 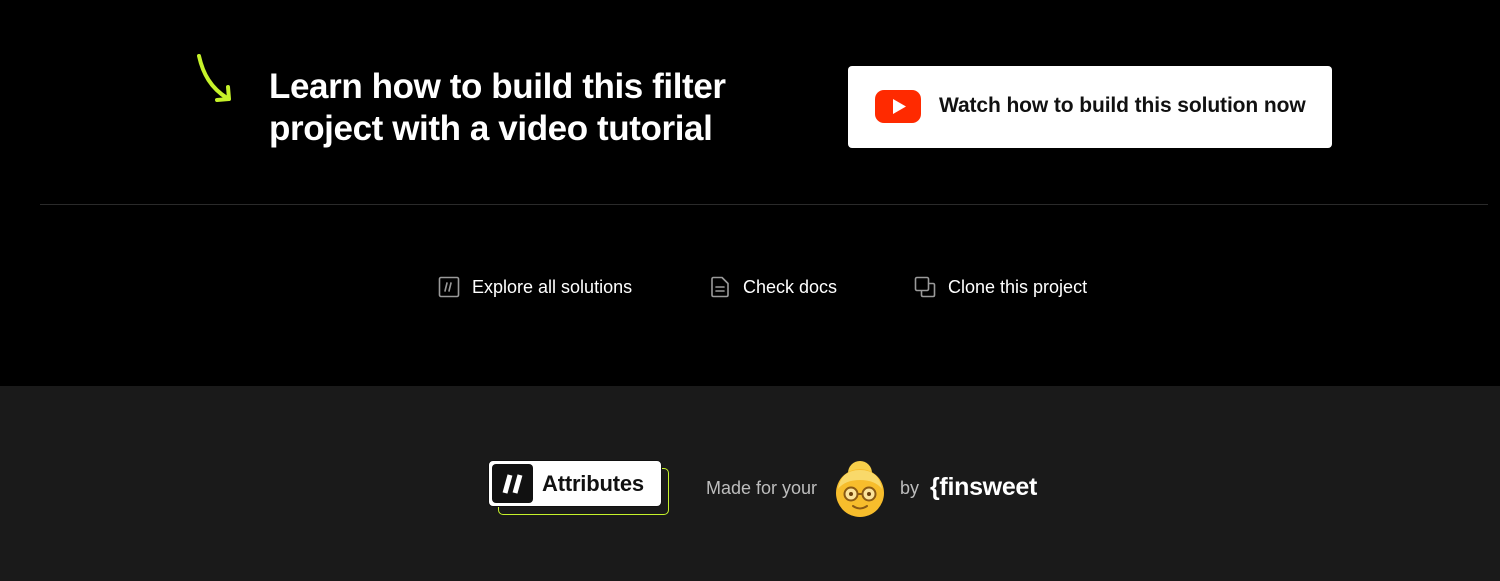 What do you see at coordinates (925, 287) in the screenshot?
I see `clone-icon` at bounding box center [925, 287].